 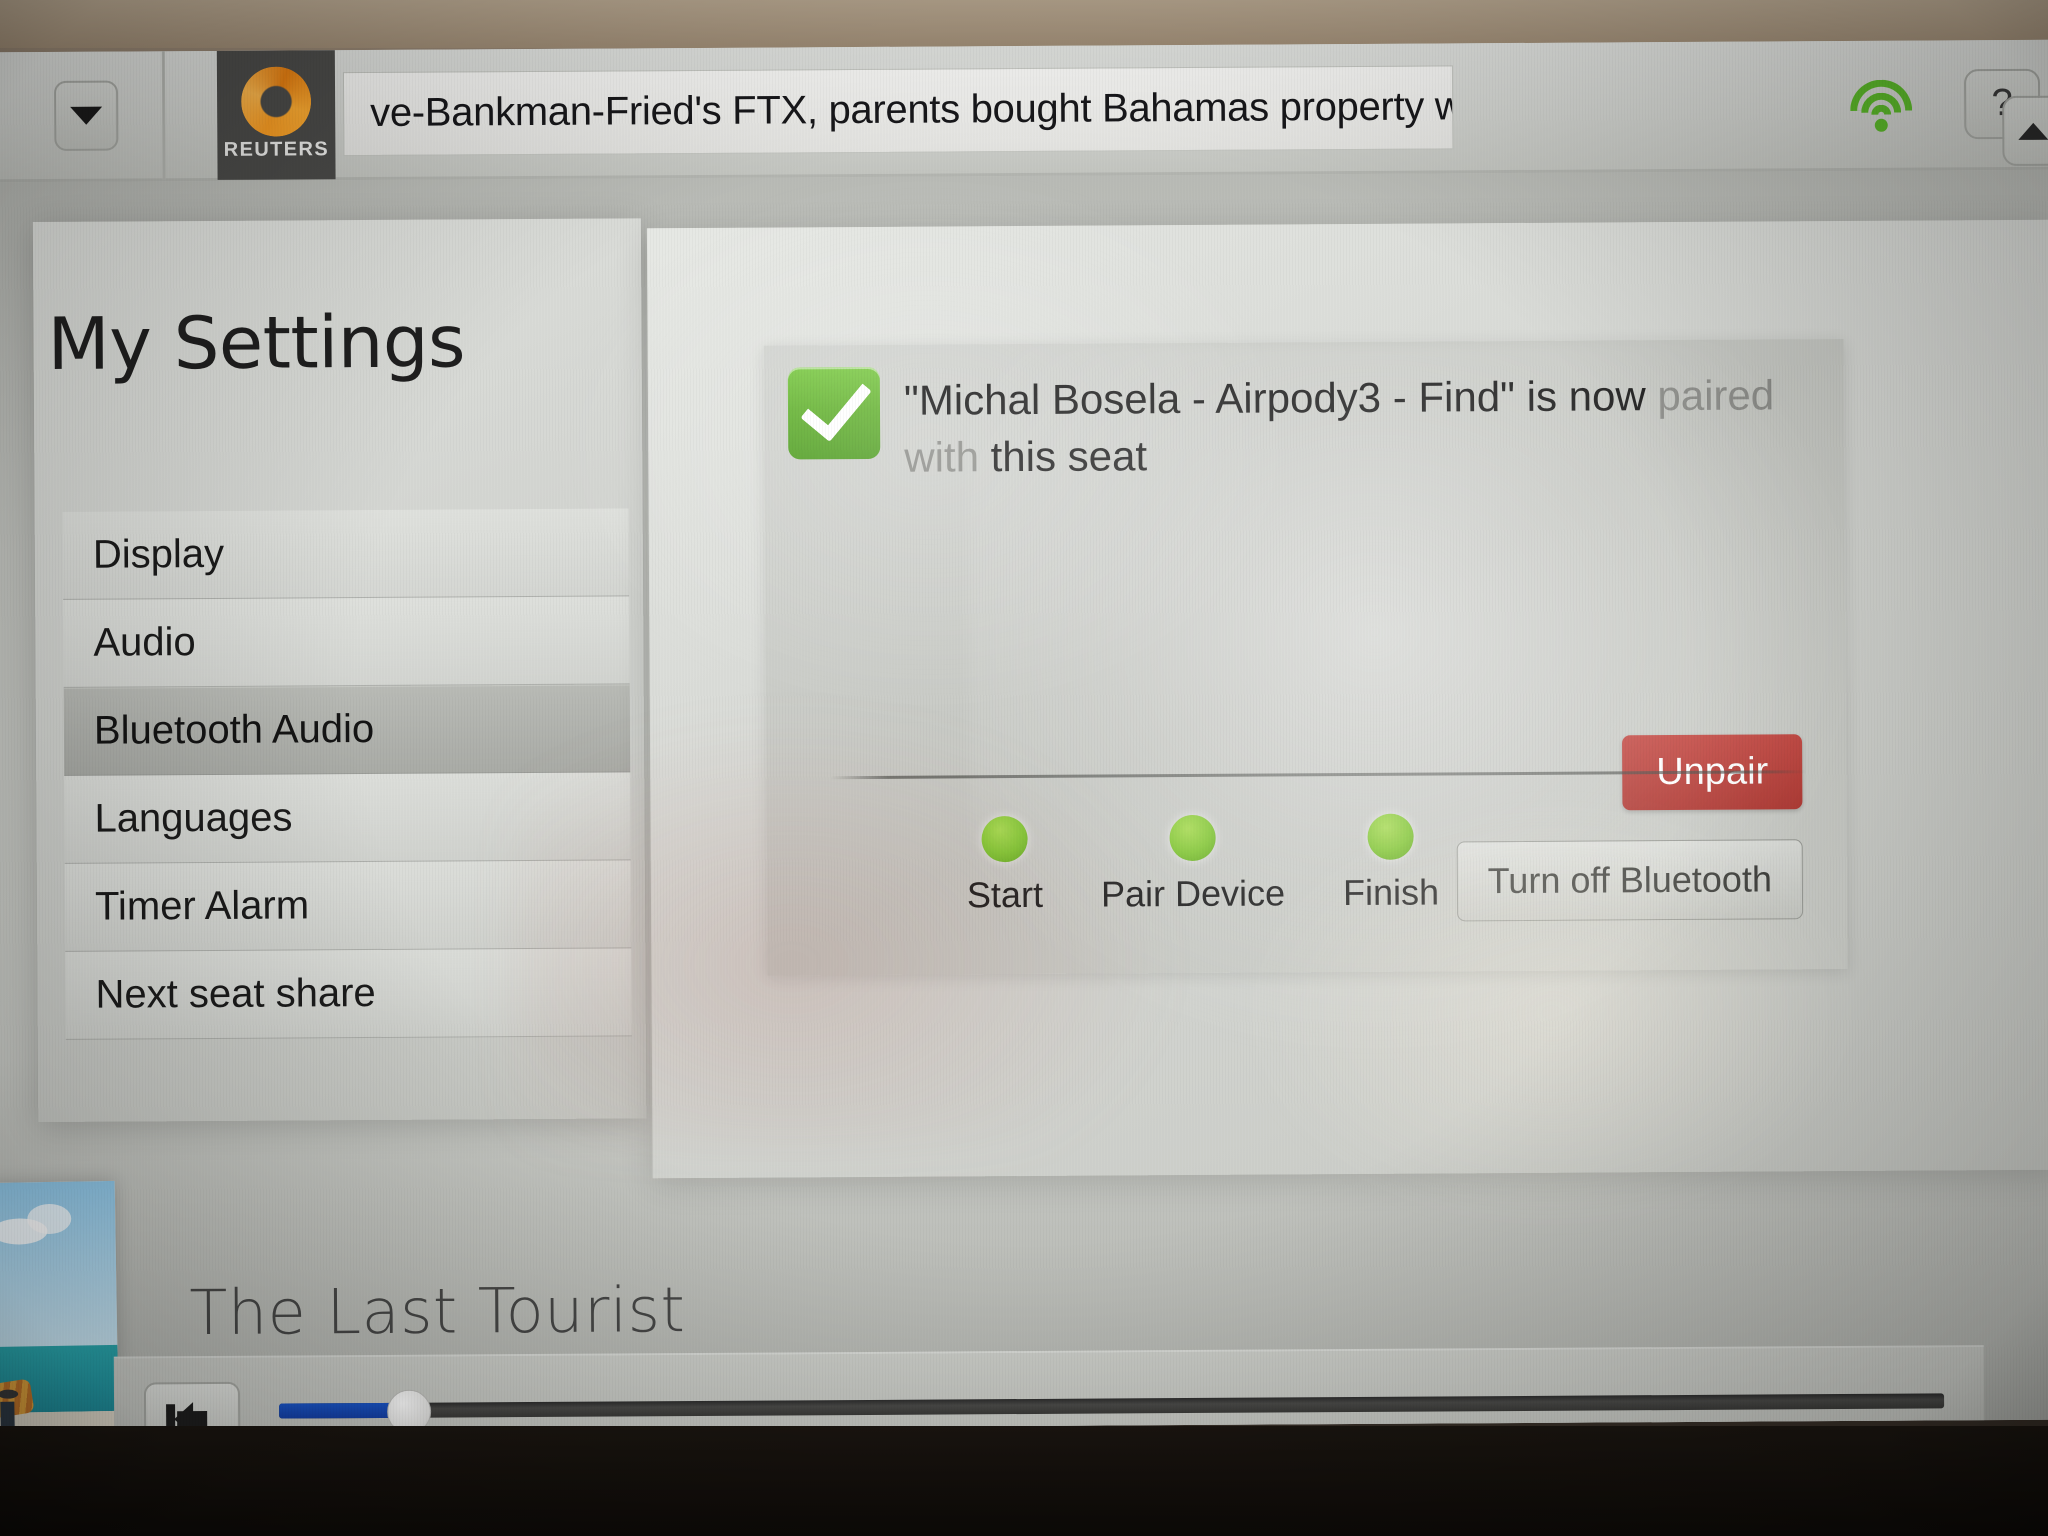 I want to click on cabin-wall-bottom, so click(x=1024, y=1481).